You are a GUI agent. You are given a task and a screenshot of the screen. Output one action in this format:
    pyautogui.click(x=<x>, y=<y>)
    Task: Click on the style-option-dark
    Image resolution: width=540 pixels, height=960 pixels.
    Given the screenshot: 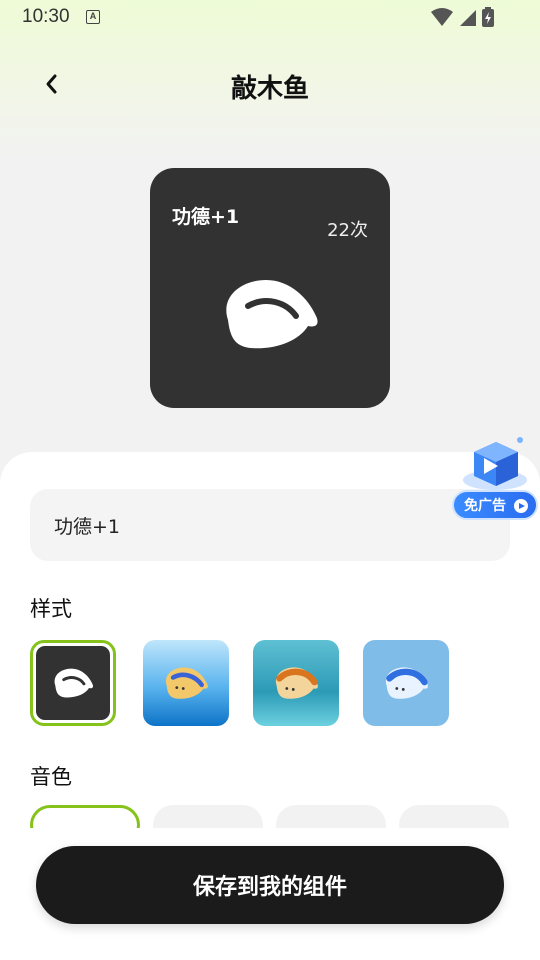 What is the action you would take?
    pyautogui.click(x=73, y=683)
    